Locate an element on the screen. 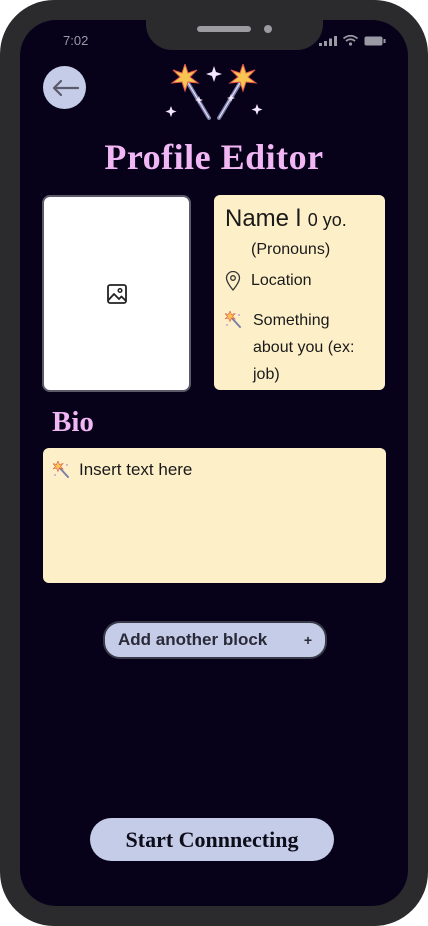 This screenshot has width=428, height=926. battery-icon is located at coordinates (375, 41).